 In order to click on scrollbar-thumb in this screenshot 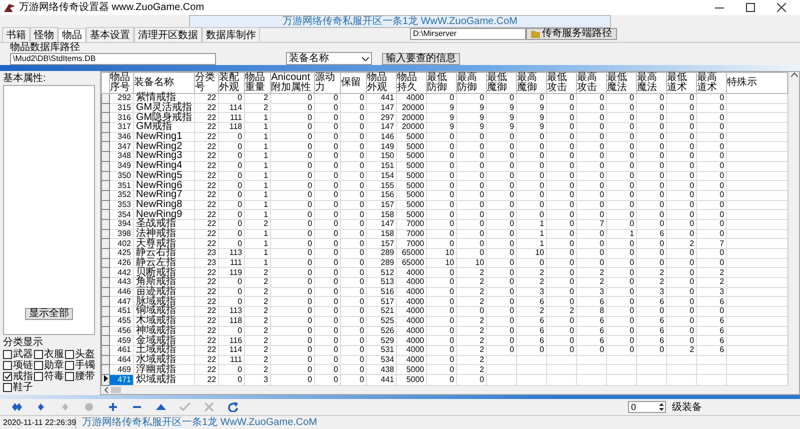, I will do `click(116, 390)`.